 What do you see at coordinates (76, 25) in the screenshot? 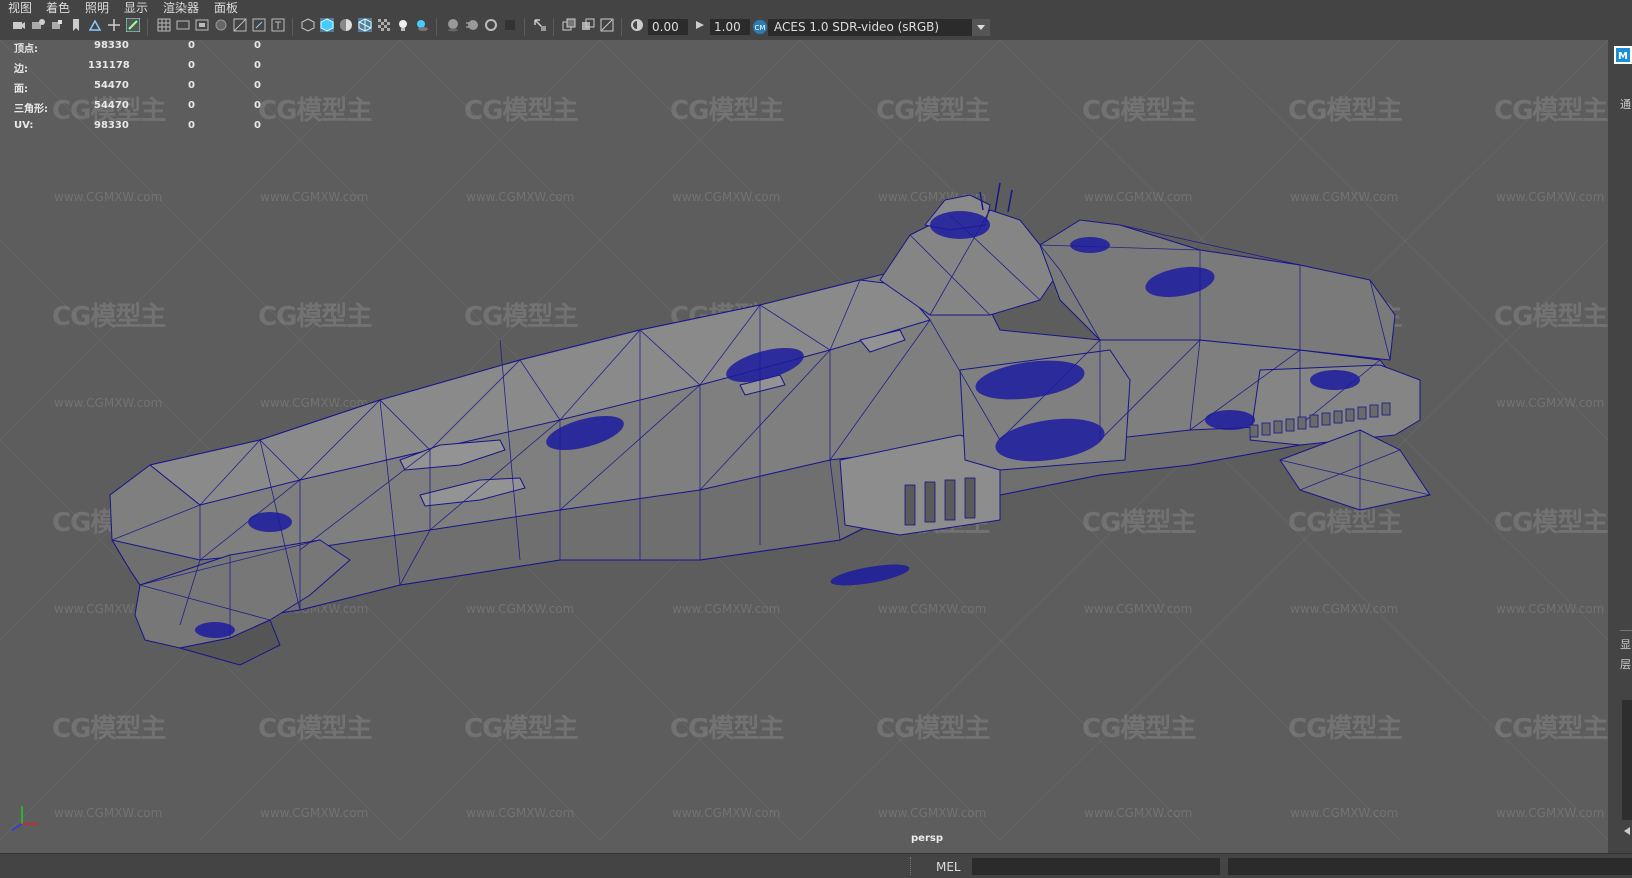
I see `bookmark-icon` at bounding box center [76, 25].